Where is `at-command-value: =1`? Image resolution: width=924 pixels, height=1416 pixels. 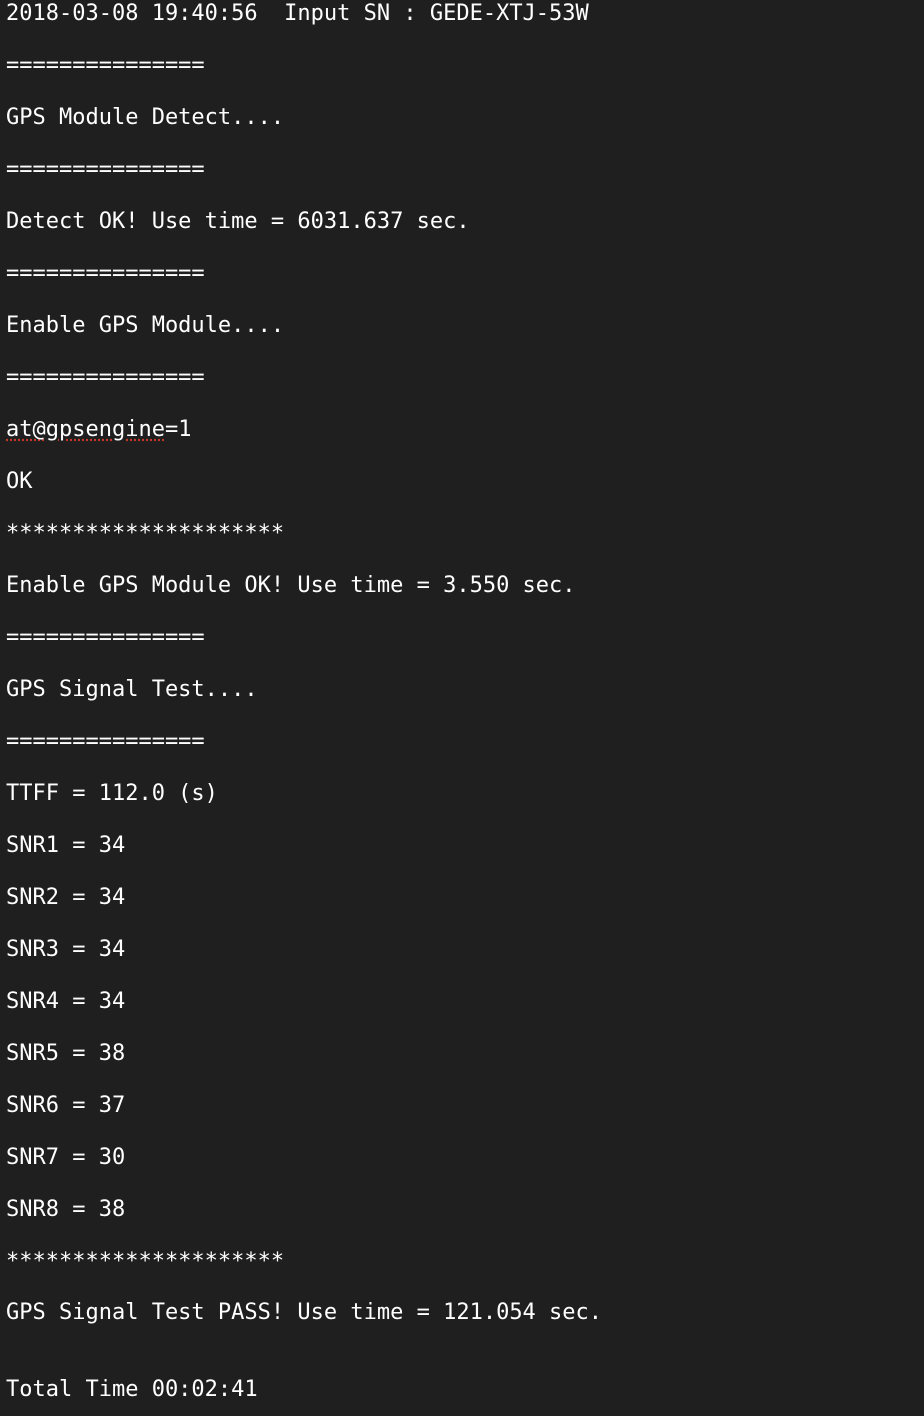
at-command-value: =1 is located at coordinates (178, 429).